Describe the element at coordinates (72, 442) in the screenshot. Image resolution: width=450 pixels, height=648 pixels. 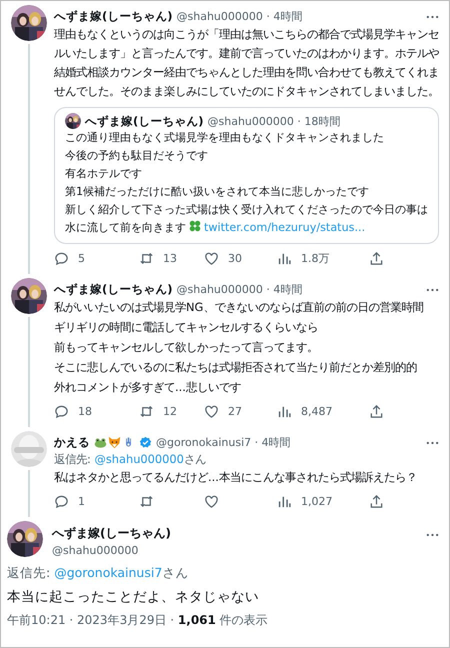
I see `display-name: かえる` at that location.